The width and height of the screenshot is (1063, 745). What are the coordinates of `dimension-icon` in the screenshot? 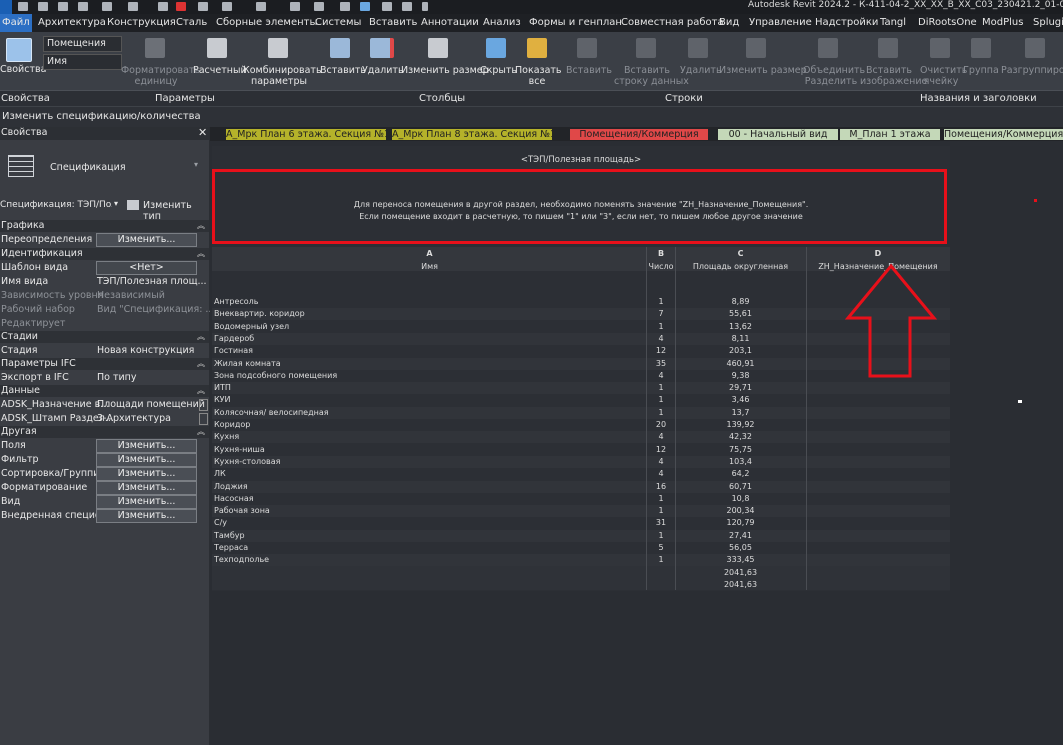 It's located at (261, 6).